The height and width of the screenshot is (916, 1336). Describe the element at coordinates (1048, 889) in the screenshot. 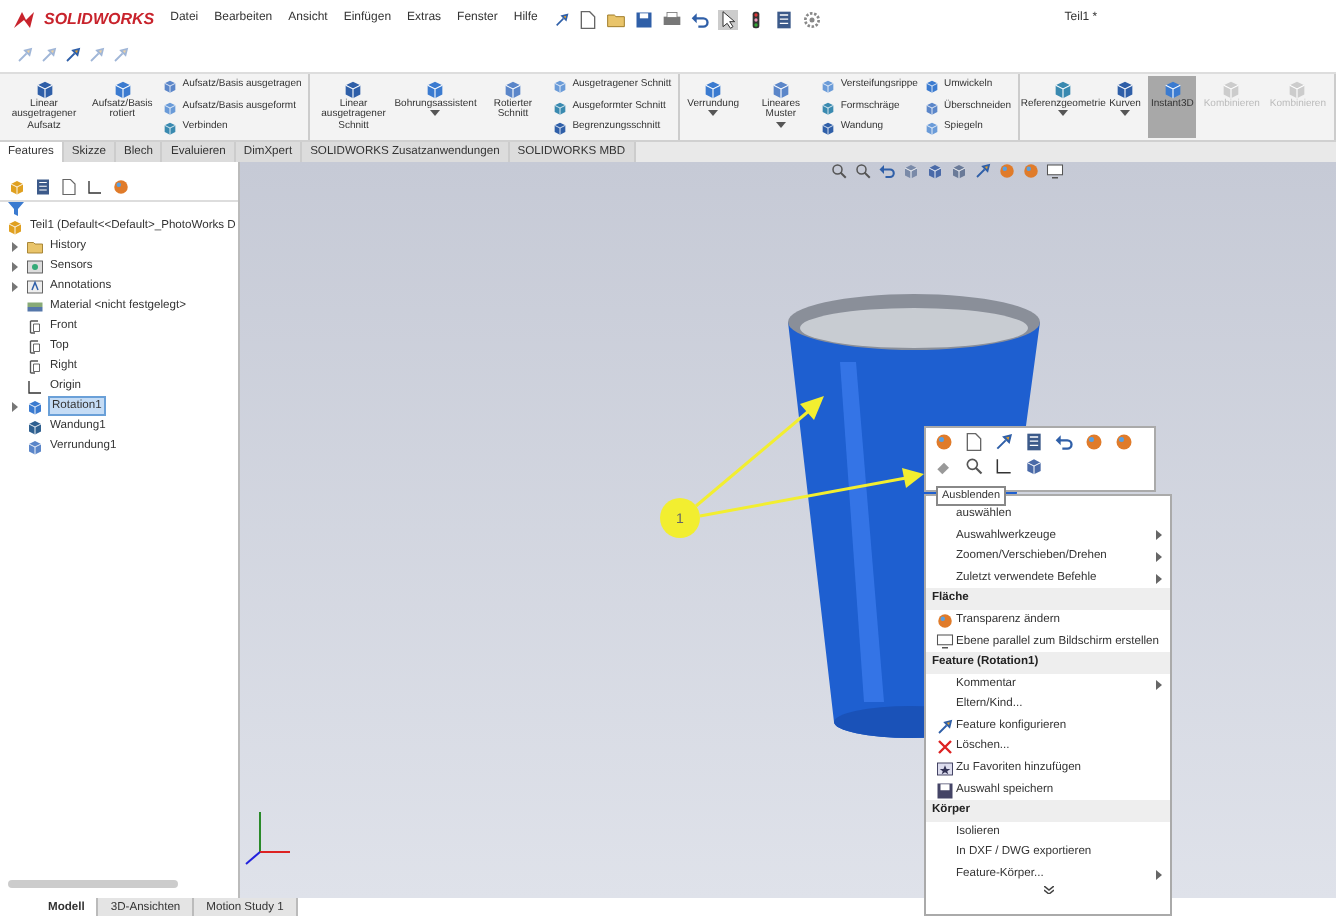

I see `expand-menu-icon` at that location.